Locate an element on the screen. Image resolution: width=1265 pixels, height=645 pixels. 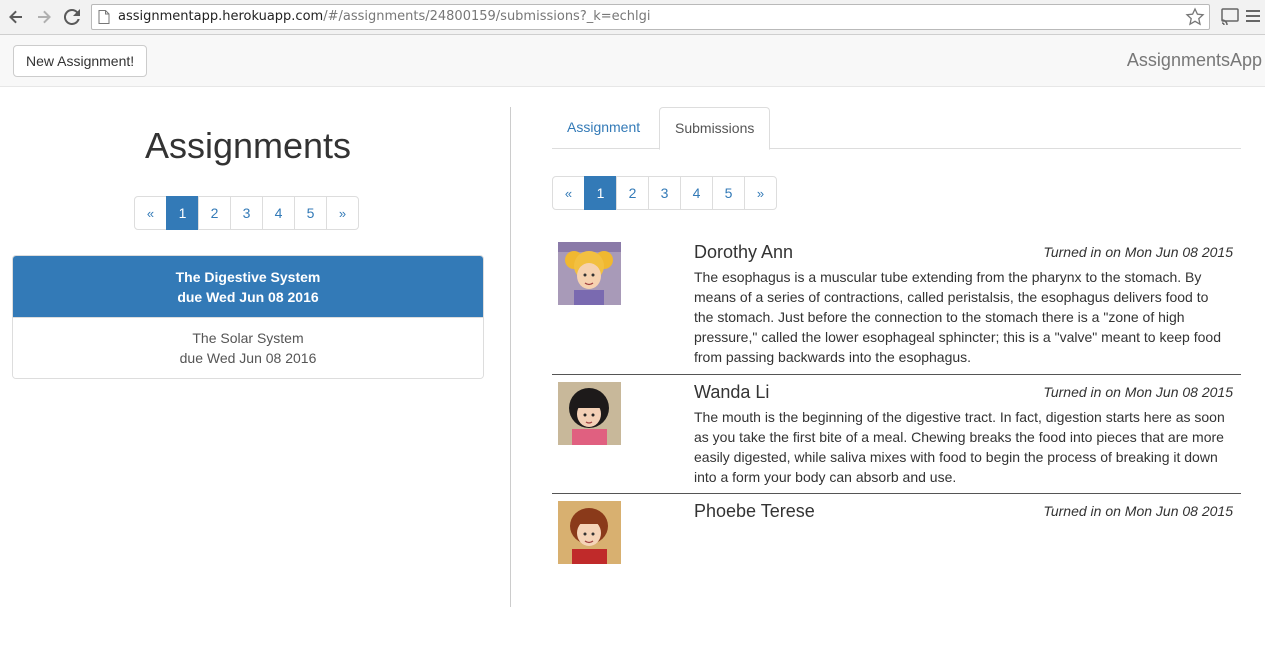
bookmark-star-icon is located at coordinates (1195, 19).